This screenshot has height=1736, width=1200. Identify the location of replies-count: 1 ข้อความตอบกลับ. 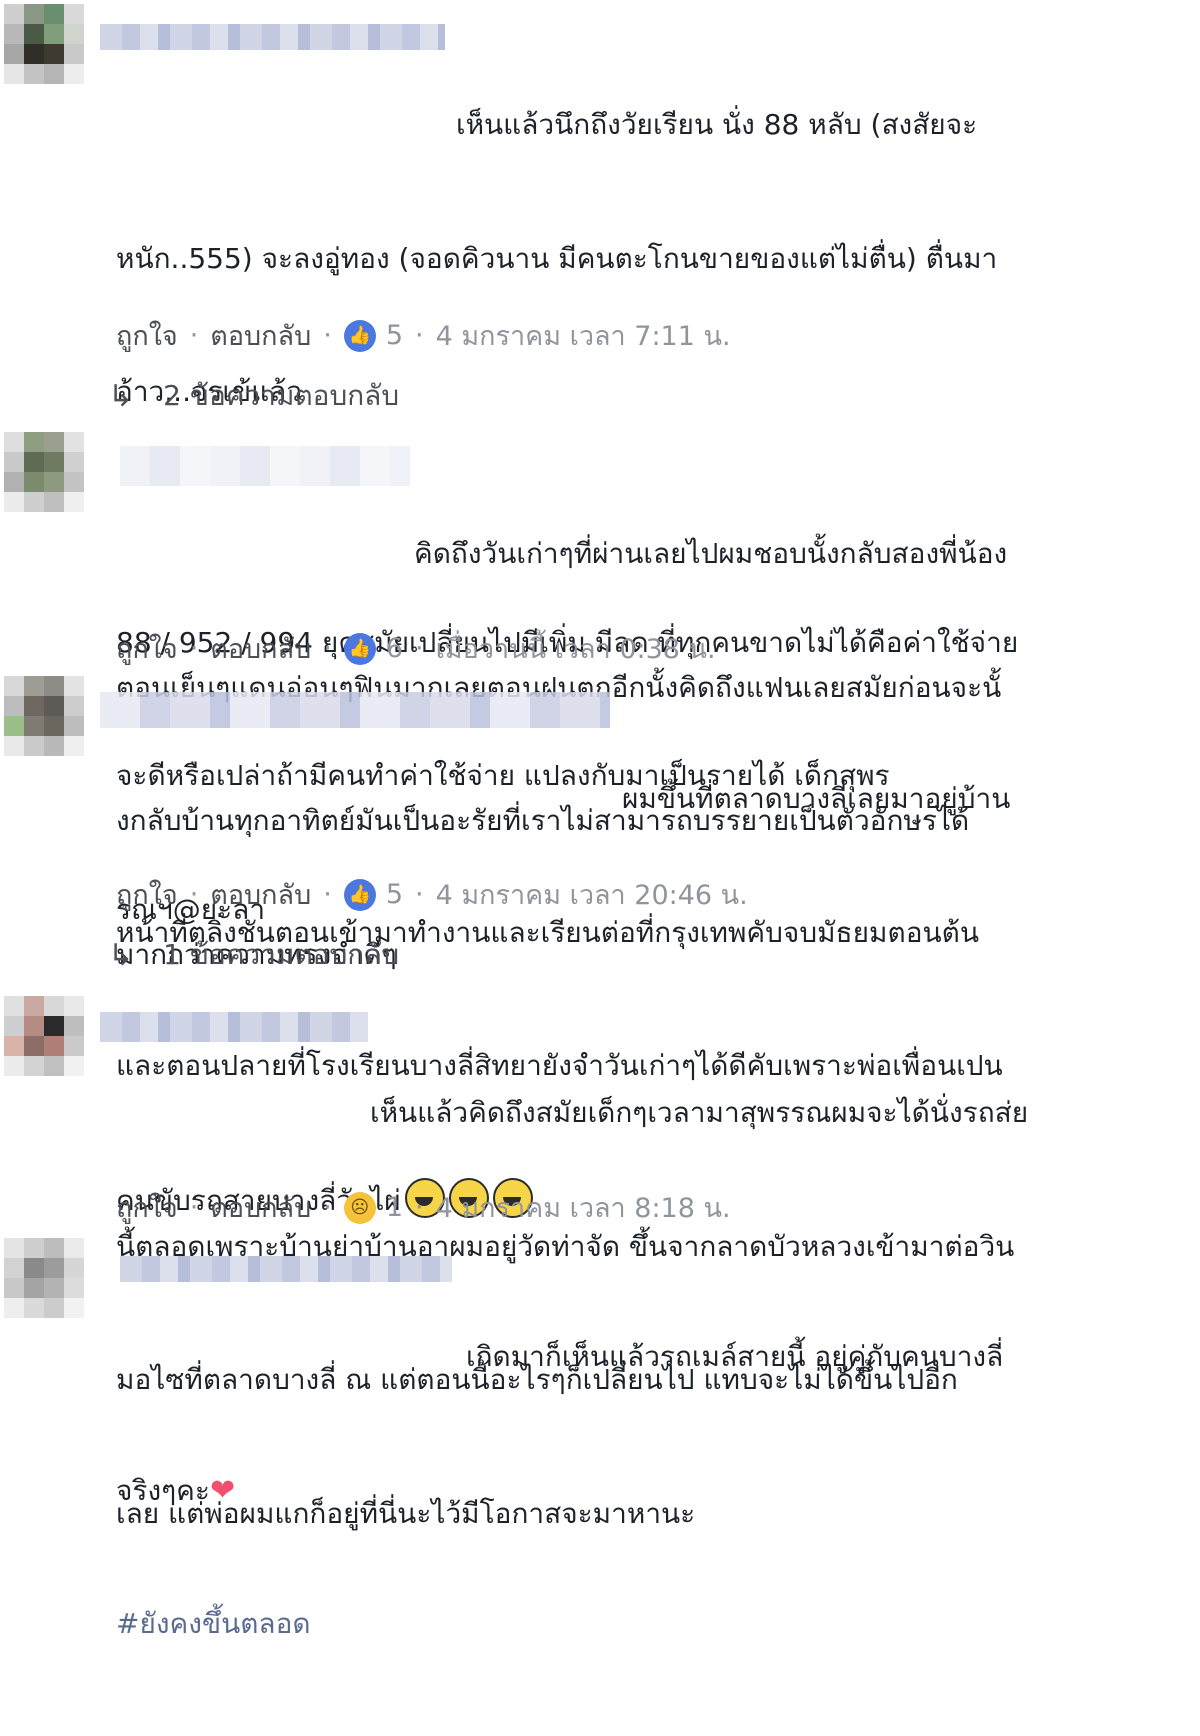
(281, 955).